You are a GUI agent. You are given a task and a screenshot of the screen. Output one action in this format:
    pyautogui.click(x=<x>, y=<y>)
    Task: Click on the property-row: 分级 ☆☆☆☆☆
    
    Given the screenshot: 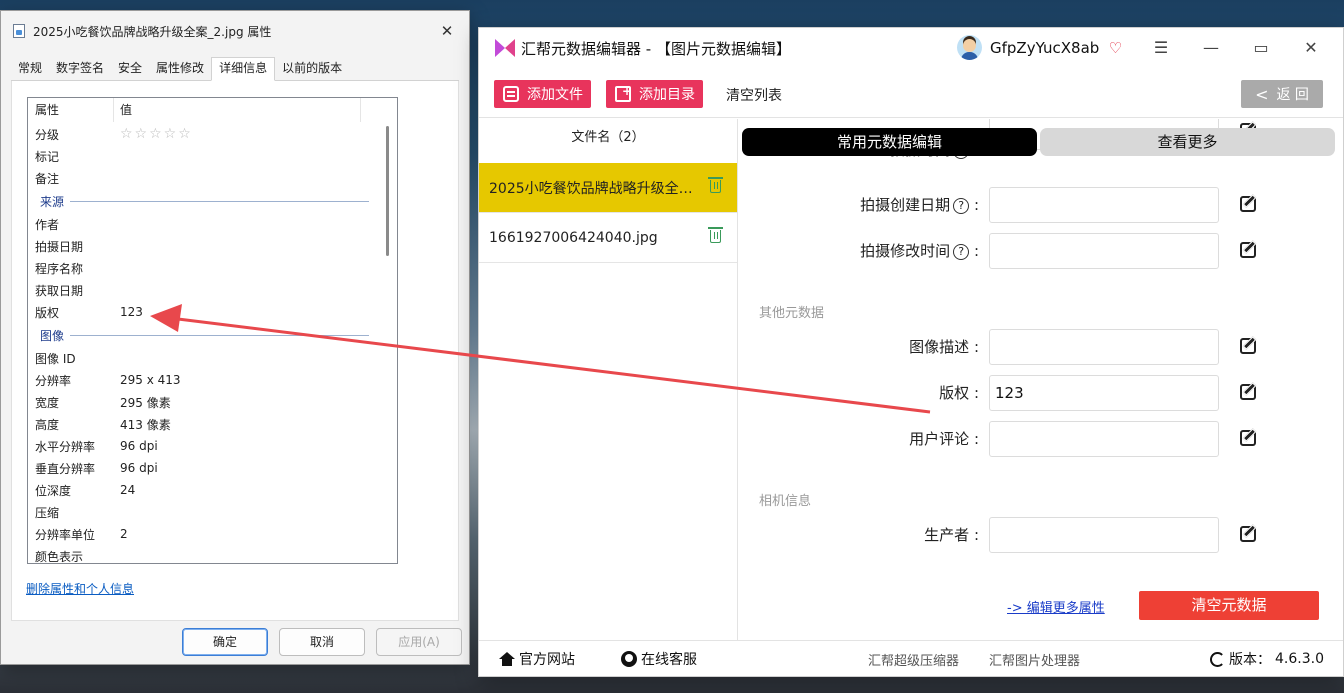 What is the action you would take?
    pyautogui.click(x=212, y=134)
    